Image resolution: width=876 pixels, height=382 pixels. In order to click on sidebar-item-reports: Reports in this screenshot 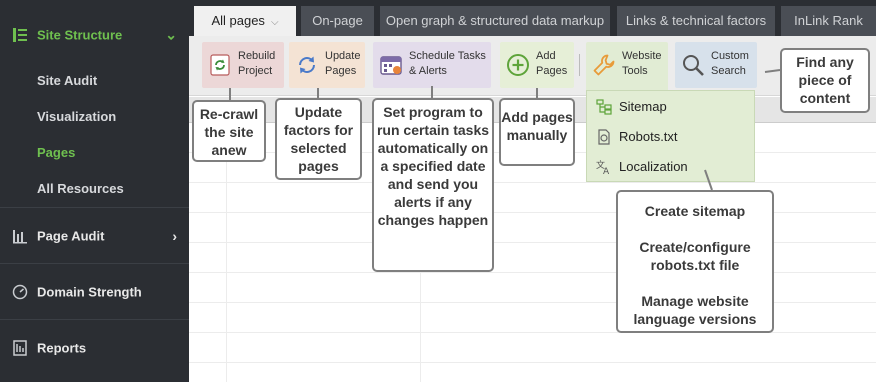, I will do `click(94, 347)`.